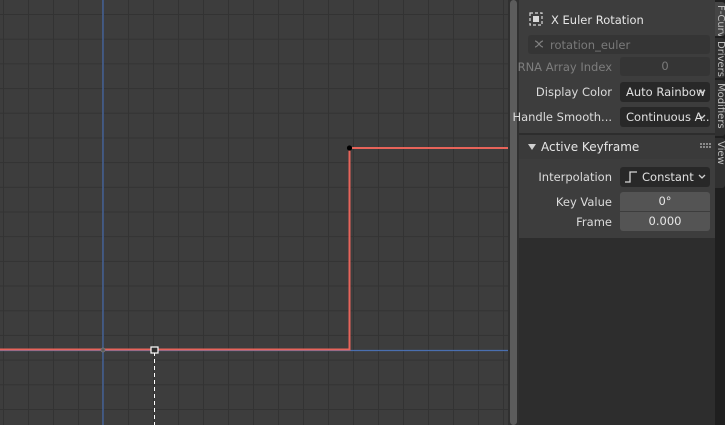  What do you see at coordinates (154, 350) in the screenshot?
I see `frame-cursor-handle` at bounding box center [154, 350].